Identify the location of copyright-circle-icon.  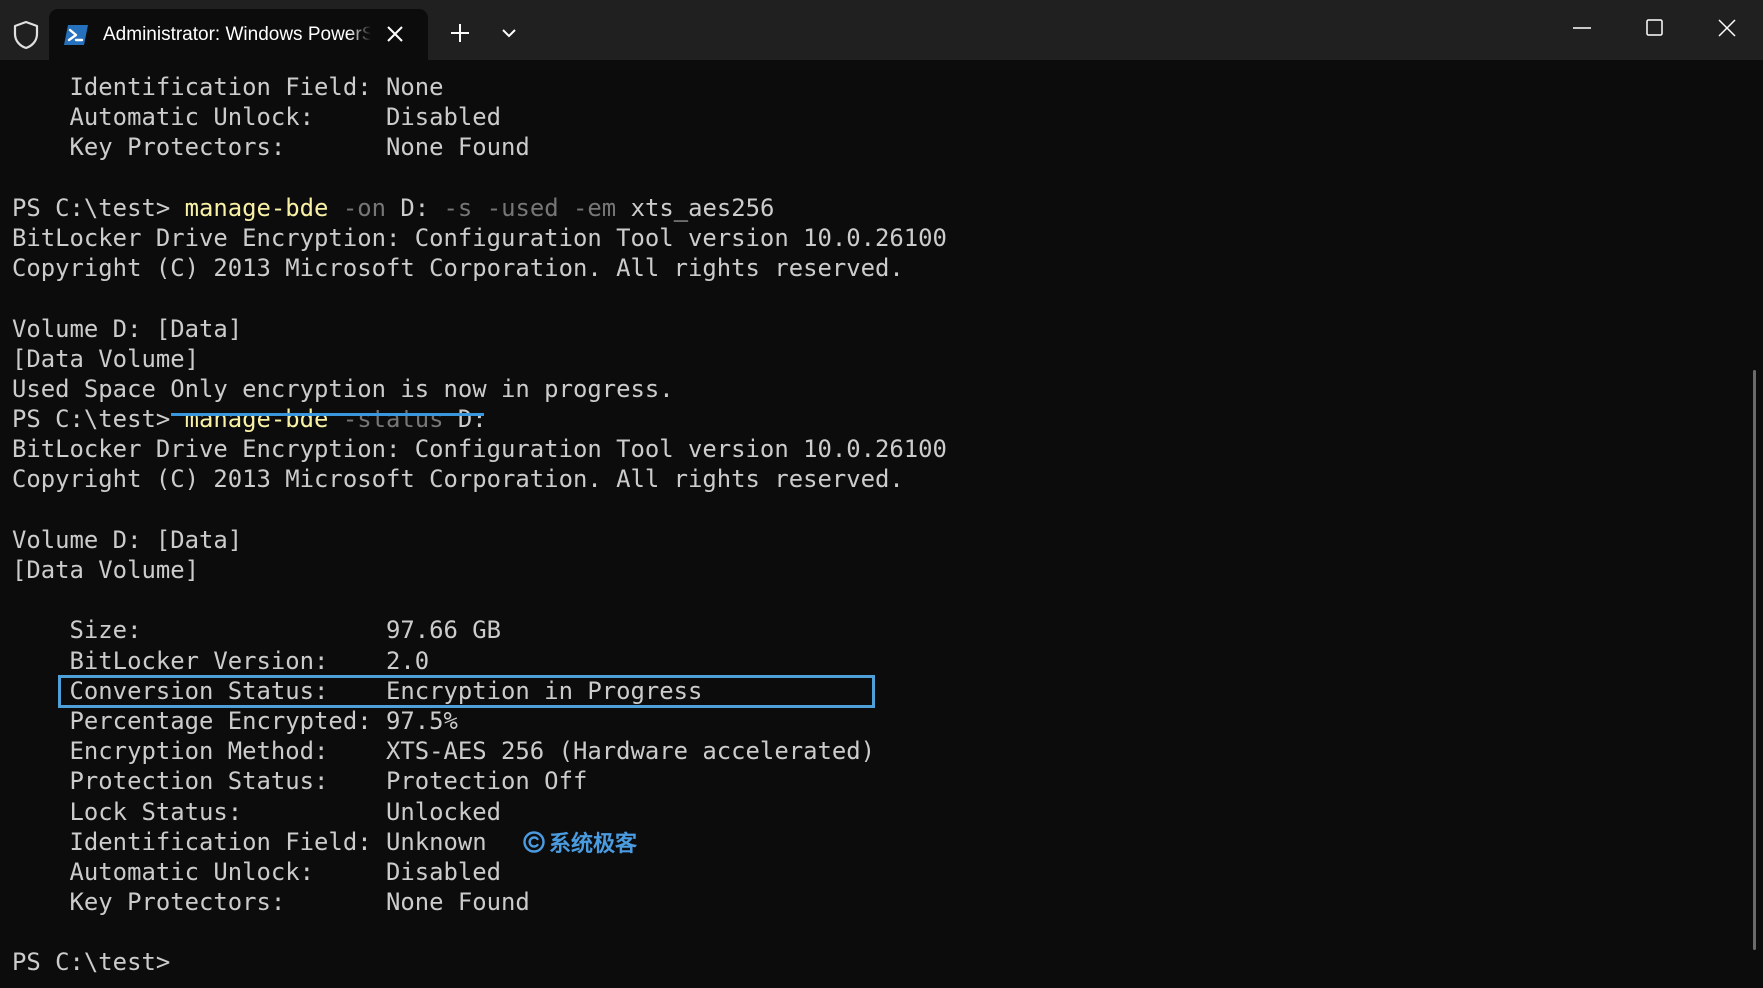
(534, 842).